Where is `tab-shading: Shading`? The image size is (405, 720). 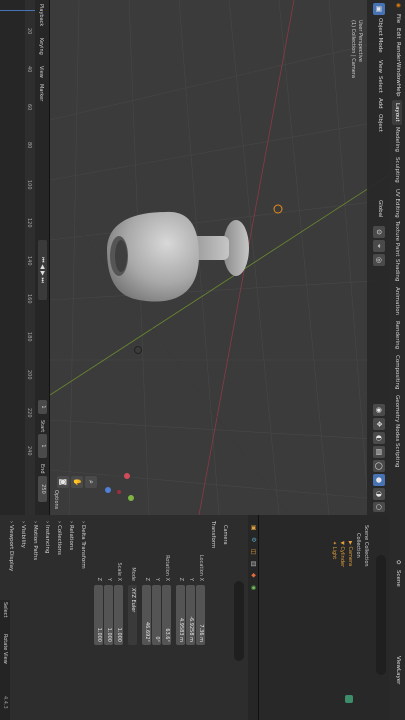 tab-shading: Shading is located at coordinates (397, 270).